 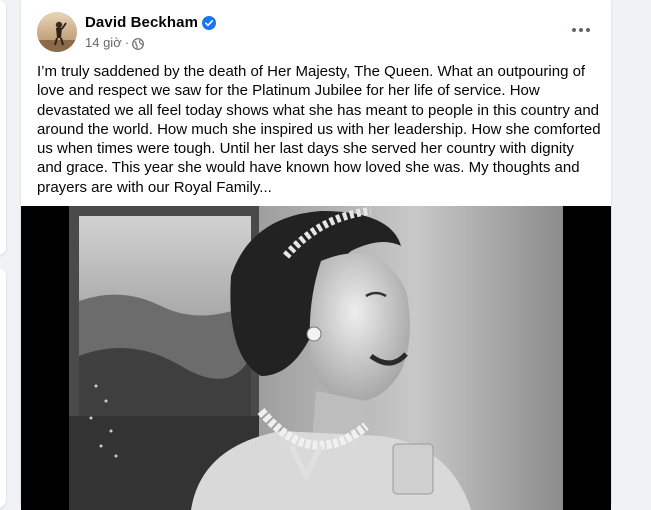 I want to click on avatar, so click(x=57, y=32).